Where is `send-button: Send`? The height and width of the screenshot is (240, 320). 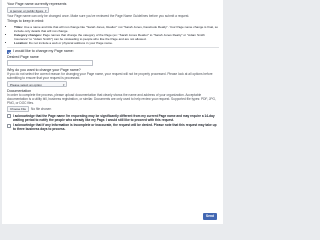 send-button: Send is located at coordinates (210, 216).